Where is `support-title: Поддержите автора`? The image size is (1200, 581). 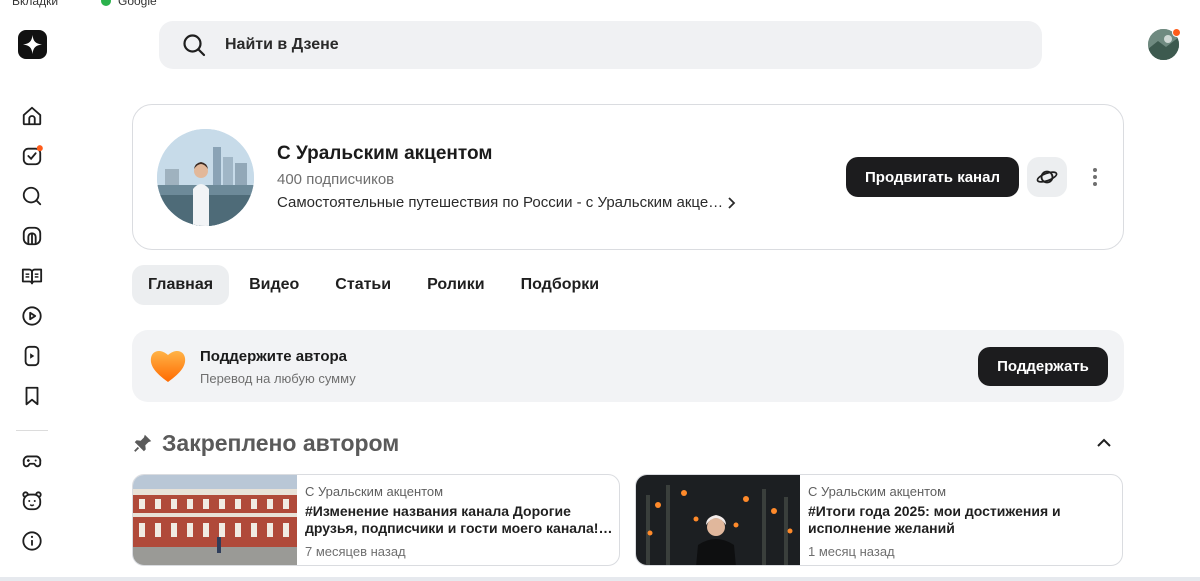 support-title: Поддержите автора is located at coordinates (273, 356).